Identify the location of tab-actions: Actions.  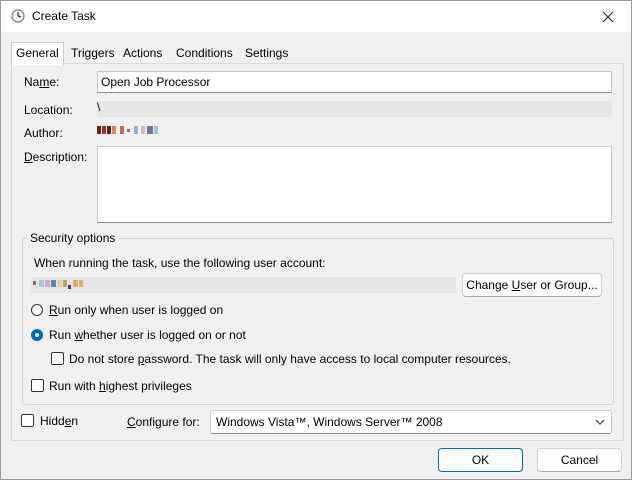
(142, 53).